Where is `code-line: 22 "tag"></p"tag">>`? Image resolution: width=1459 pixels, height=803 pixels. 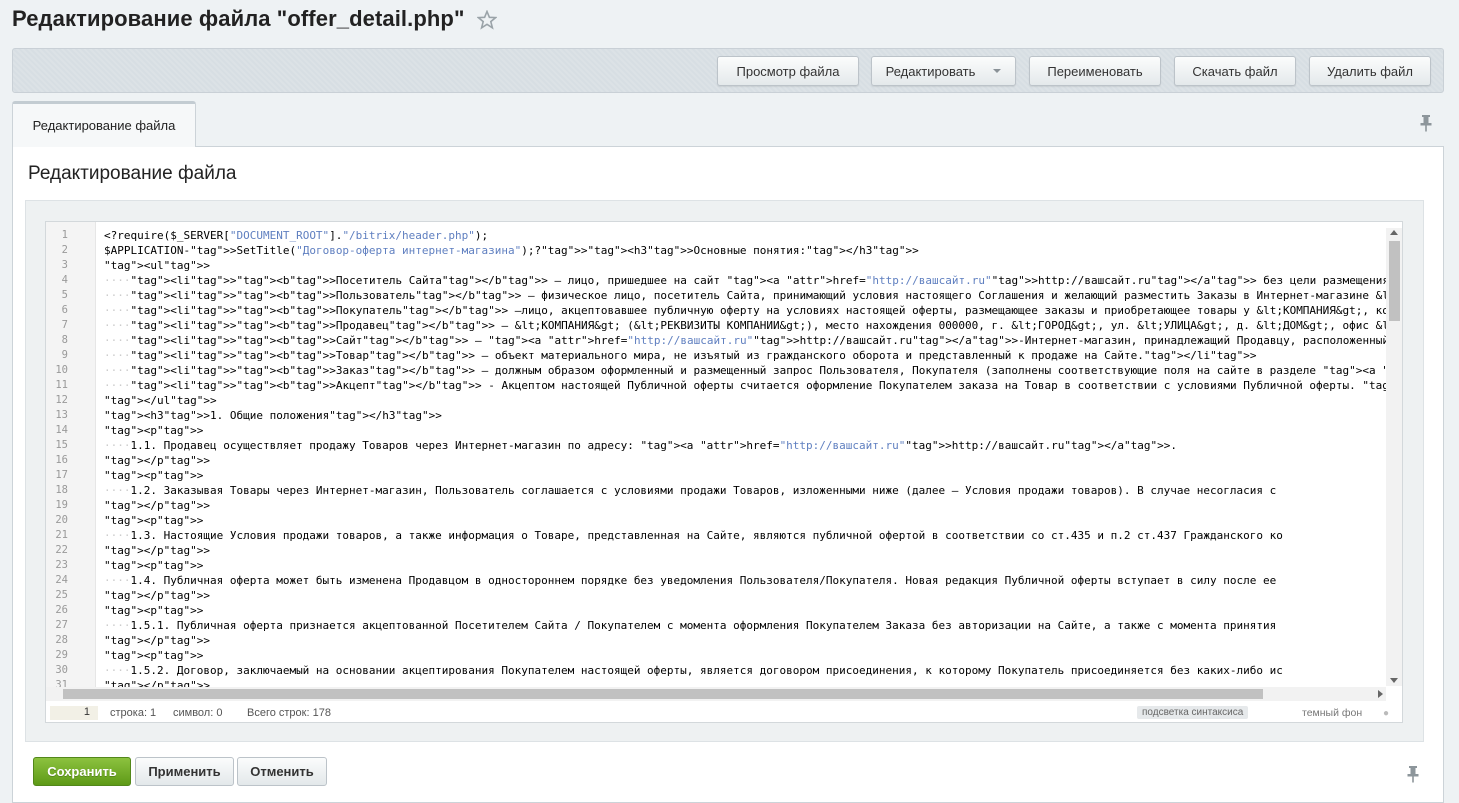
code-line: 22 "tag"></p"tag">> is located at coordinates (716, 550).